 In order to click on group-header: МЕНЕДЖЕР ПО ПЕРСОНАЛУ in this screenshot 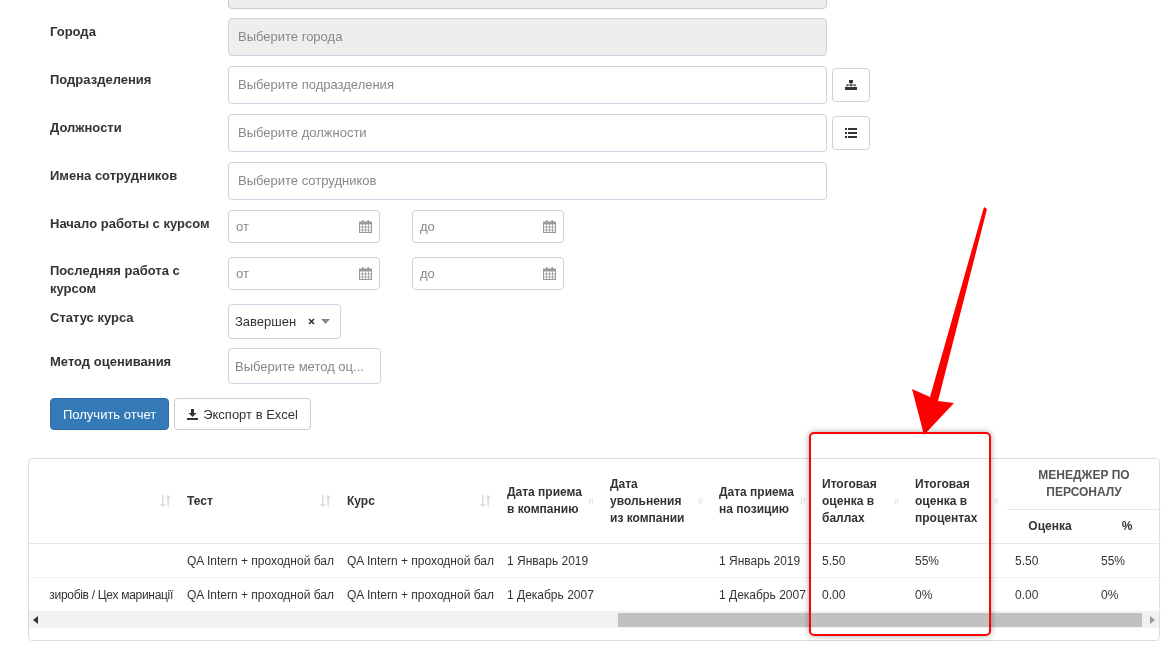, I will do `click(1084, 483)`.